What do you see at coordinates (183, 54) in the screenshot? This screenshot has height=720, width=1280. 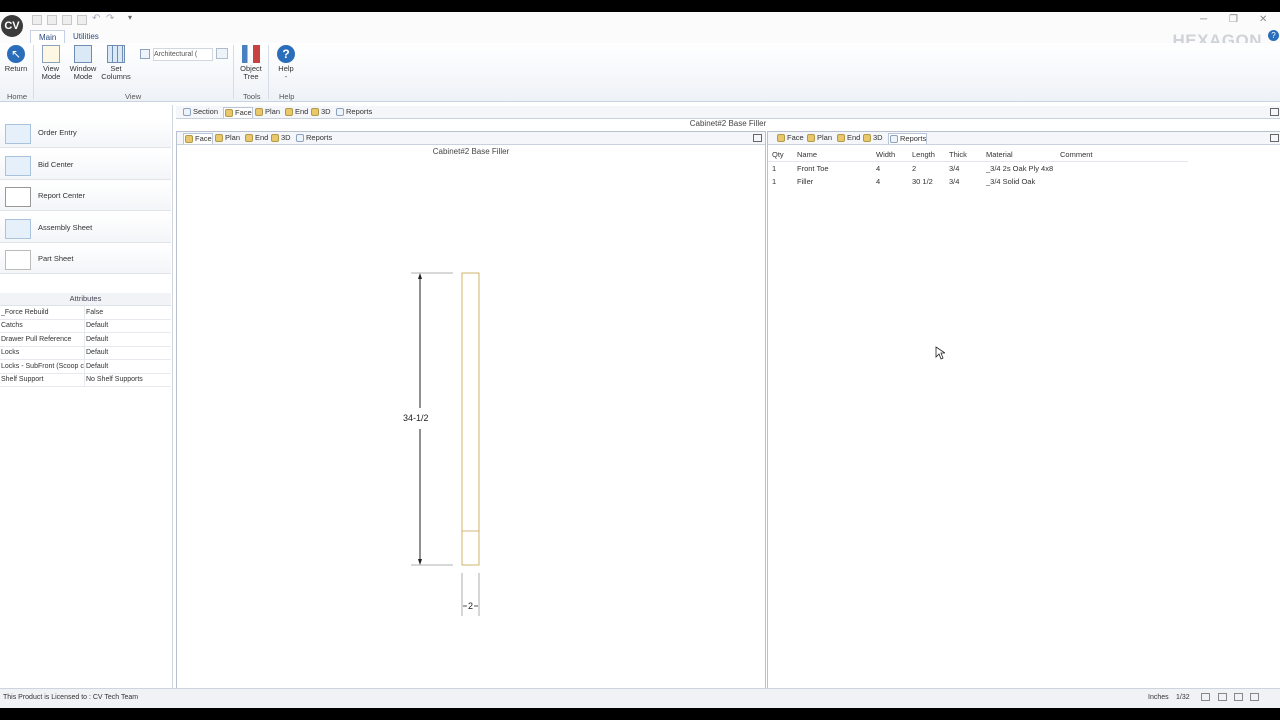 I see `units-dropdown: Architectural (` at bounding box center [183, 54].